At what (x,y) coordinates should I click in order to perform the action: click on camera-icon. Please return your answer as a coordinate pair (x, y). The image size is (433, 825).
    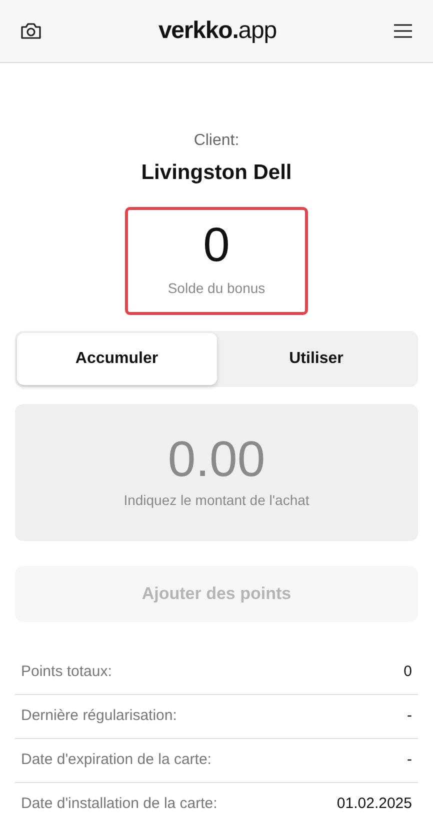
    Looking at the image, I should click on (31, 31).